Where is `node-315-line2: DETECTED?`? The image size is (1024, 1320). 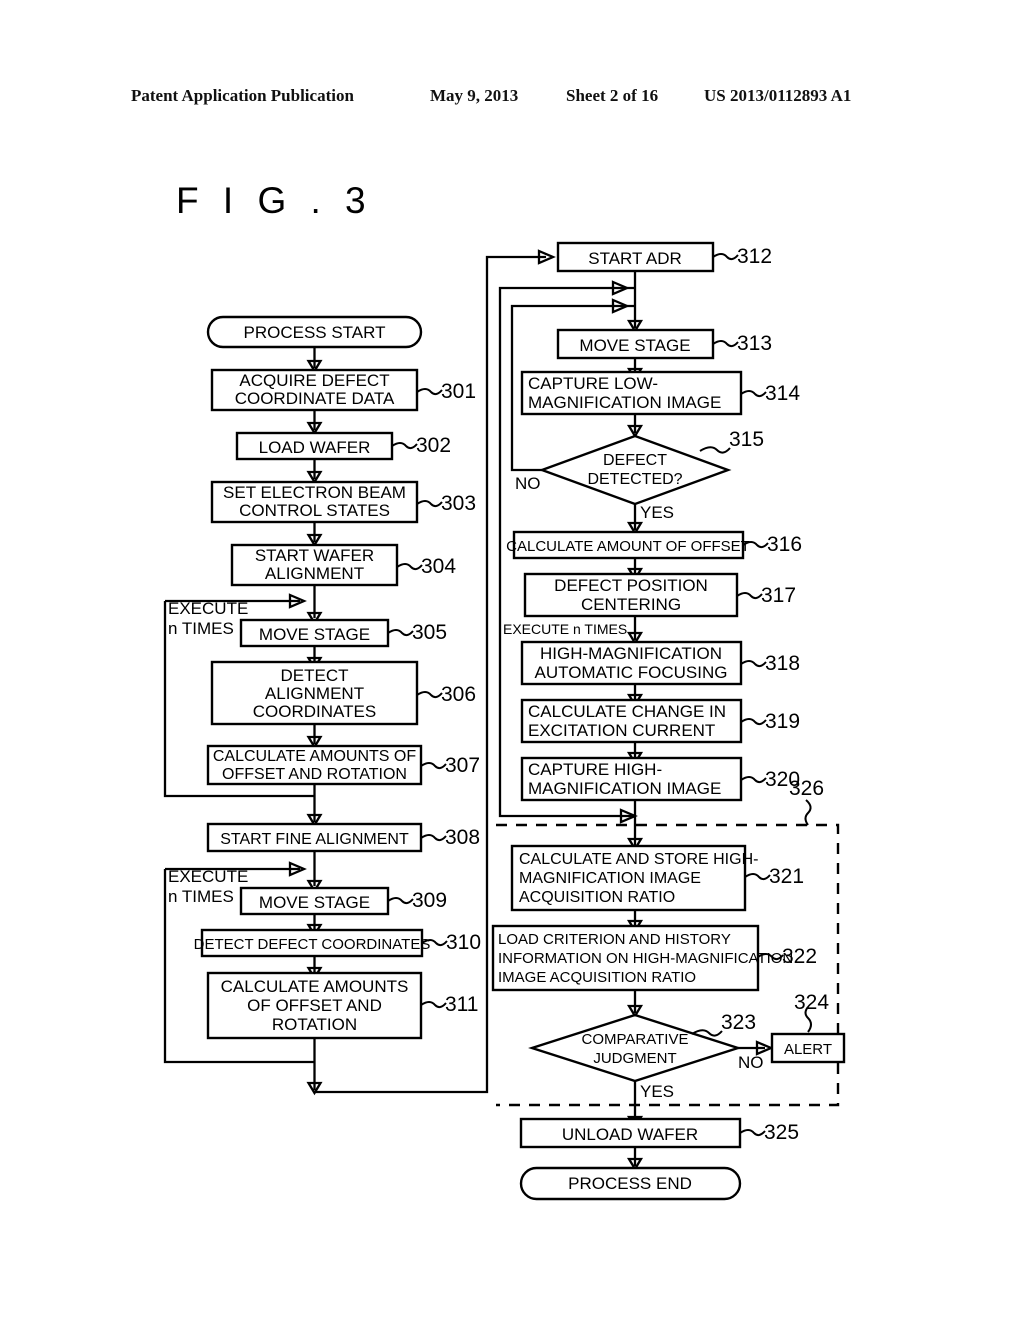
node-315-line2: DETECTED? is located at coordinates (634, 479).